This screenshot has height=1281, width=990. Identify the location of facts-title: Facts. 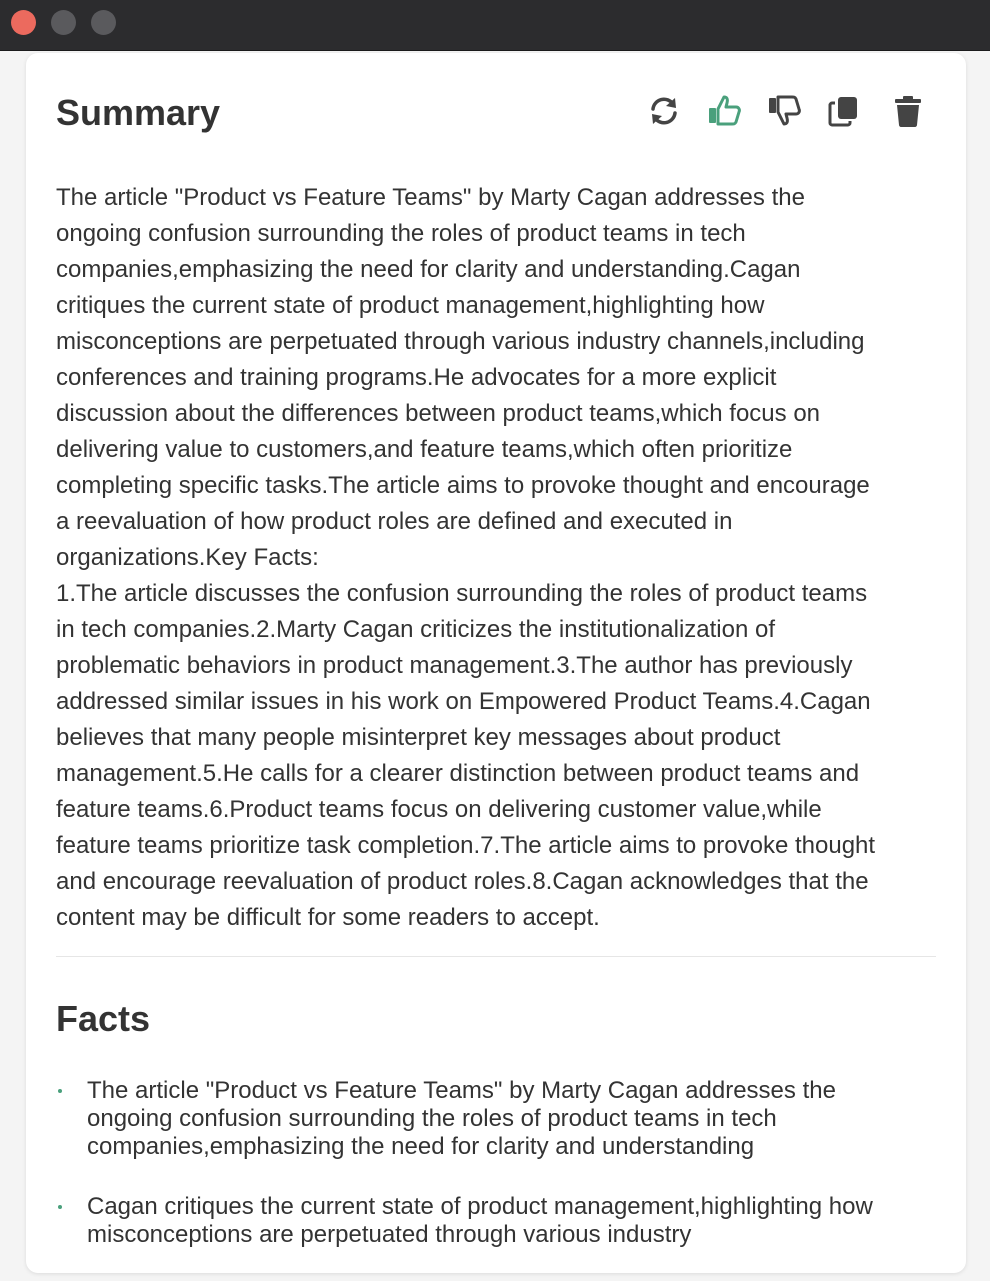
(103, 1018).